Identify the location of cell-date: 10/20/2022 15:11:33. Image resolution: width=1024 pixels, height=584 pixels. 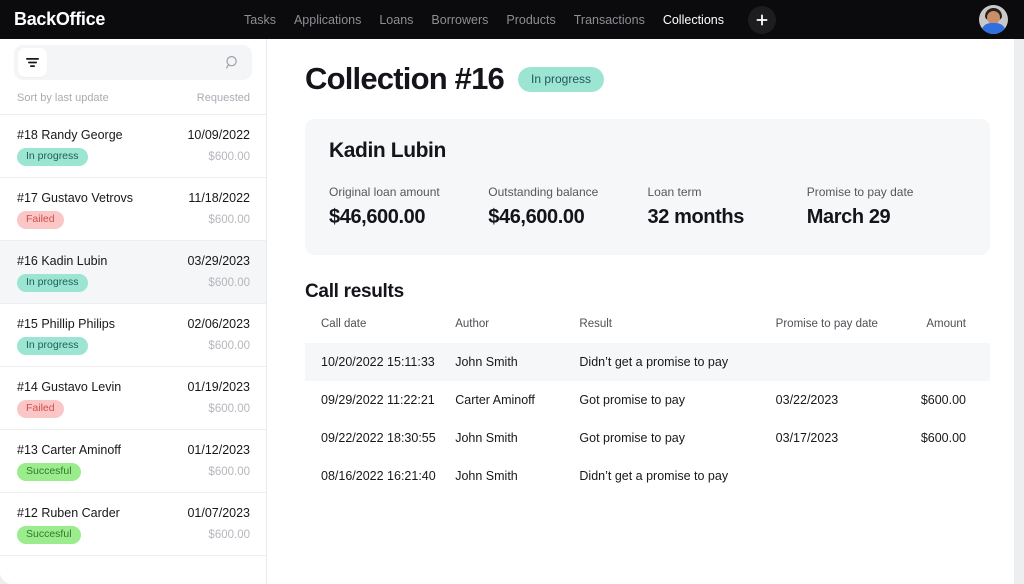
(380, 362).